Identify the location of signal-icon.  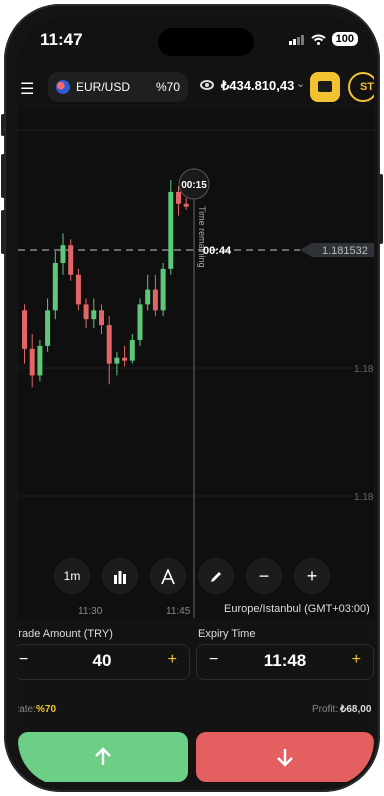
(296, 39).